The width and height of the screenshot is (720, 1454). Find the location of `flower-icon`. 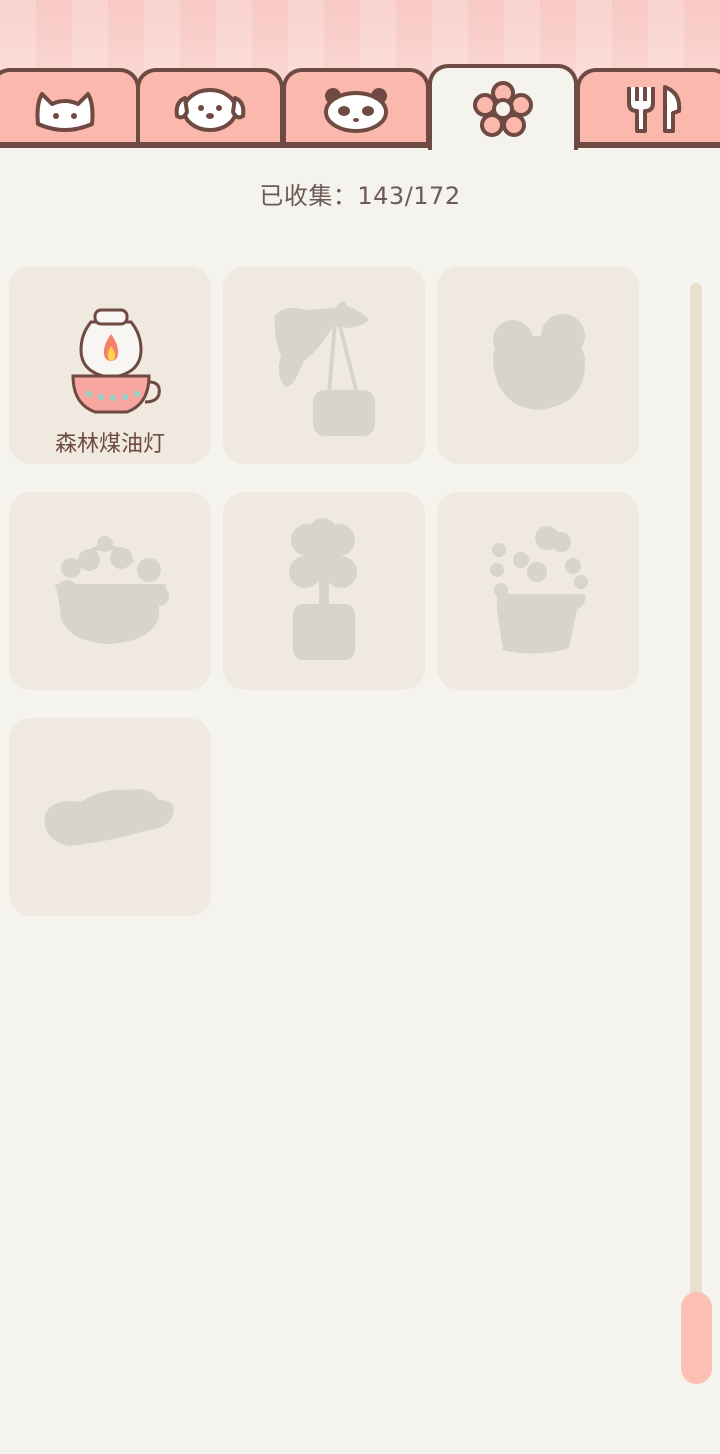

flower-icon is located at coordinates (503, 109).